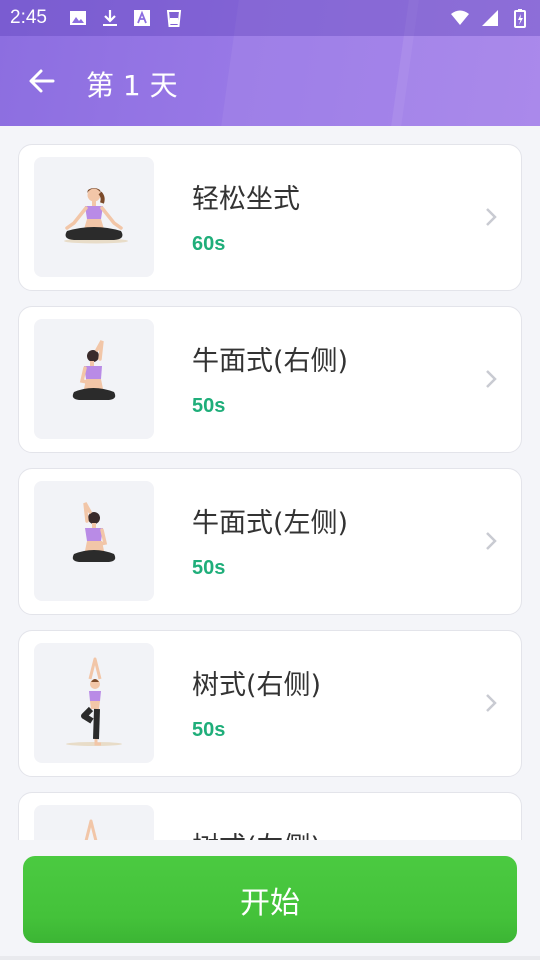 The height and width of the screenshot is (960, 540). I want to click on exercise-card: 树式(左侧), so click(270, 816).